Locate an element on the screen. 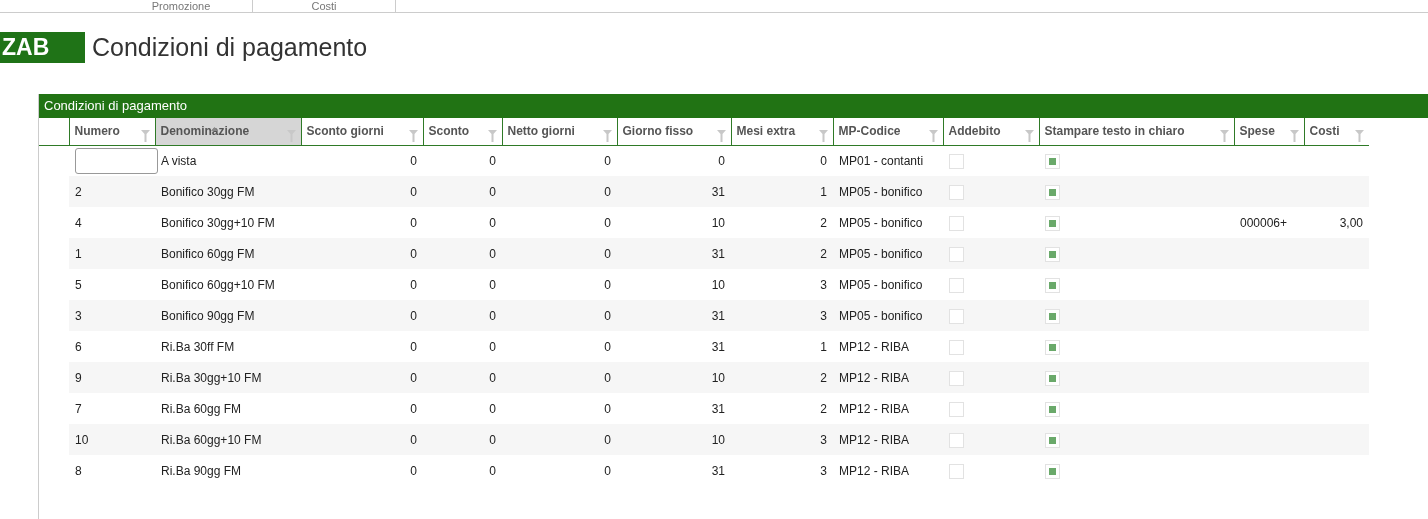  table-cell: 1 is located at coordinates (782, 191).